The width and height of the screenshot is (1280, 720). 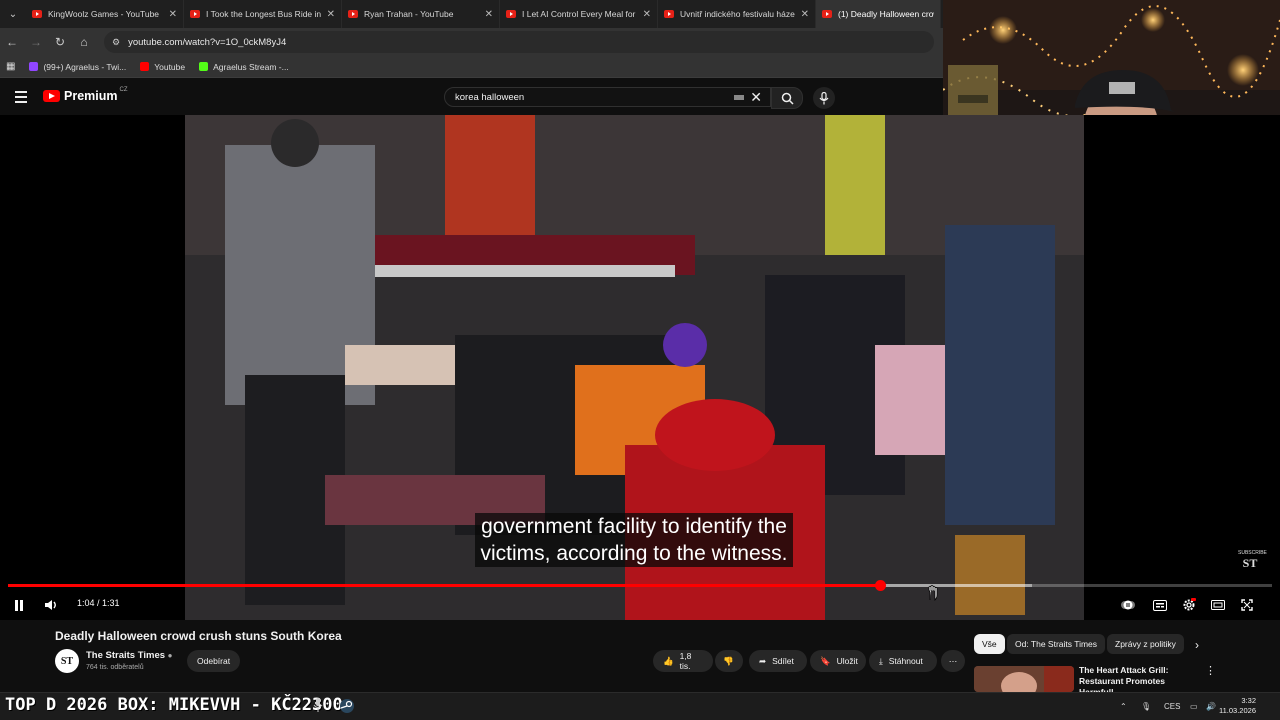 I want to click on pause-icon, so click(x=19, y=605).